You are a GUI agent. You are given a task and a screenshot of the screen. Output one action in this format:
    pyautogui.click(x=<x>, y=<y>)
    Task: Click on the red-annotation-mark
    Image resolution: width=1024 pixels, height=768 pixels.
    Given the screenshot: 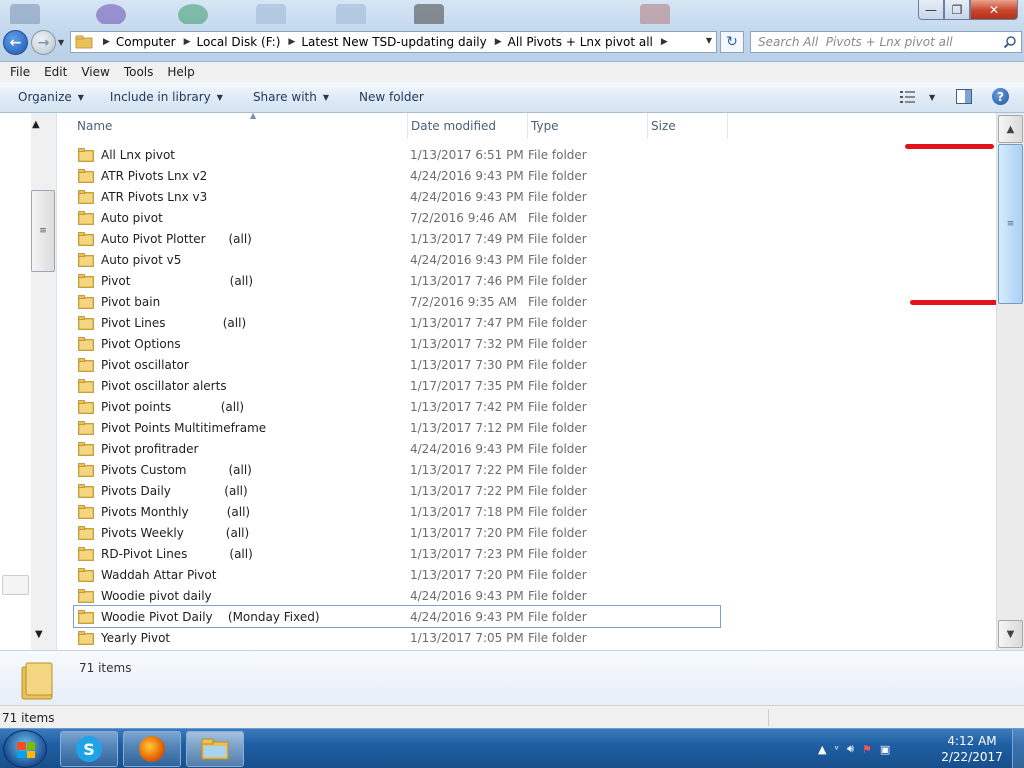 What is the action you would take?
    pyautogui.click(x=949, y=146)
    